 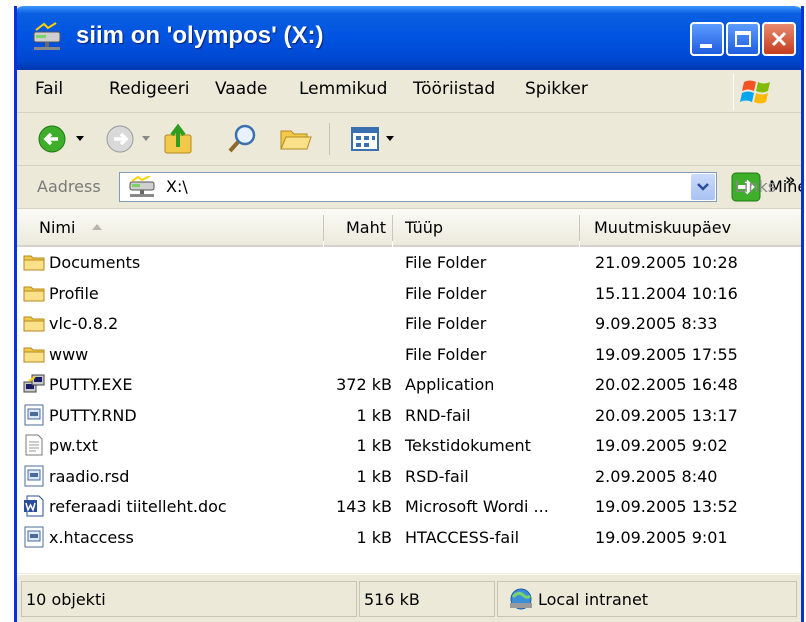 I want to click on title-bar: siim on 'olympos' (X:), so click(x=409, y=38).